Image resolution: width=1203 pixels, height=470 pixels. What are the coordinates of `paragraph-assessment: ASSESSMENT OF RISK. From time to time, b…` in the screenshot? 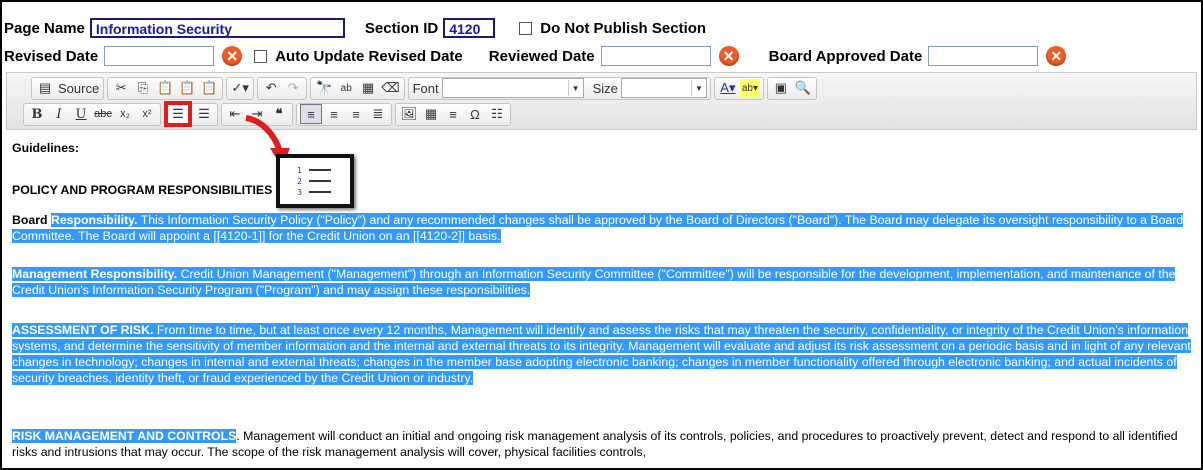 It's located at (601, 354).